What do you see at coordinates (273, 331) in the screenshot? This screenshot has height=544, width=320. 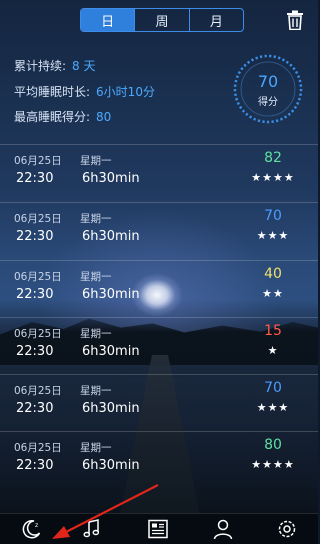 I see `record-score: 15` at bounding box center [273, 331].